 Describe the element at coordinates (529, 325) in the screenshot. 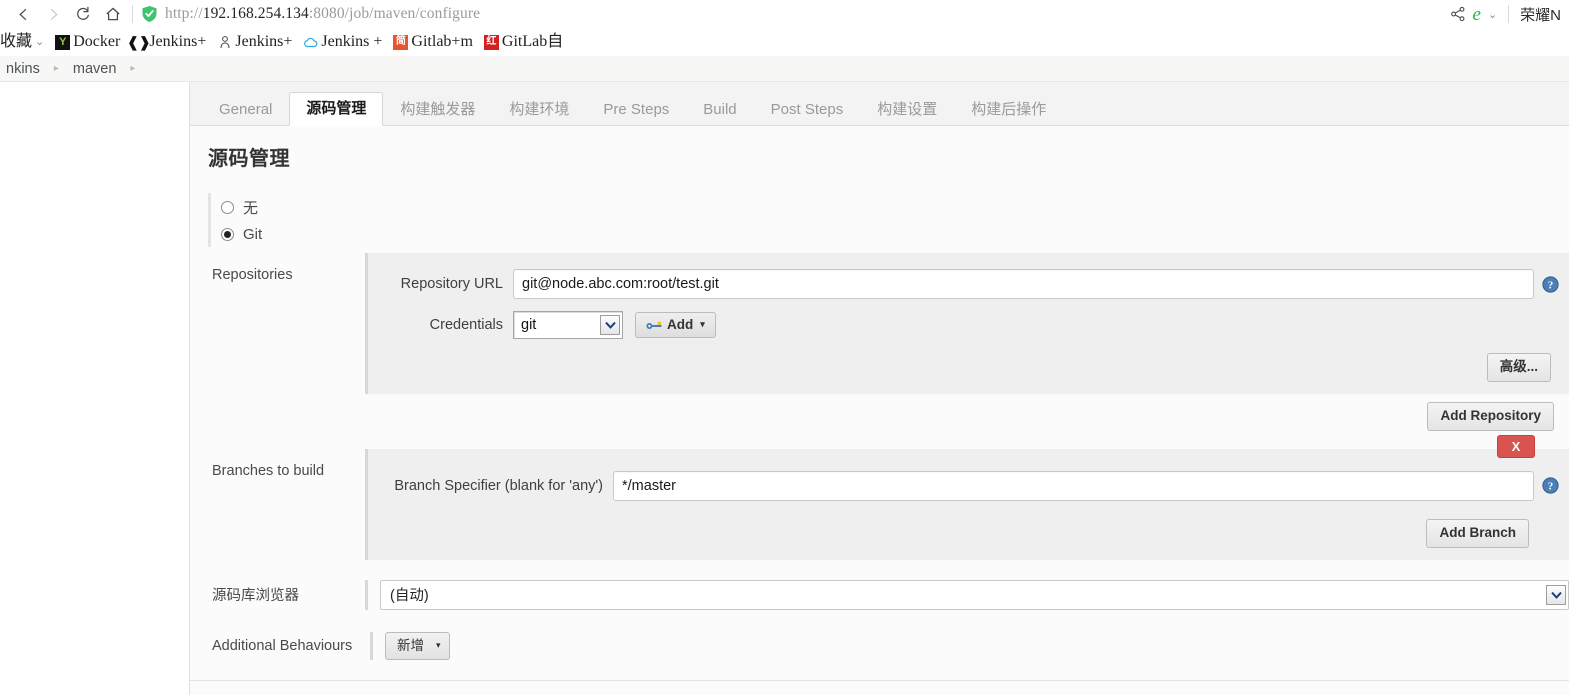

I see `credentials-selected-value: git` at that location.